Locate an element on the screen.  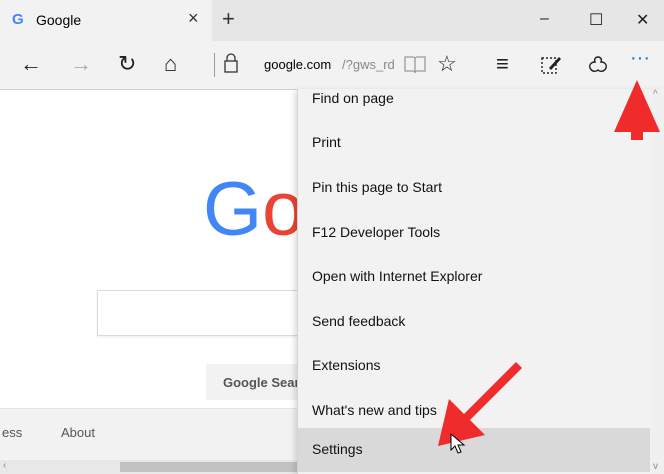
menu-item-settings: Settings is located at coordinates (474, 450).